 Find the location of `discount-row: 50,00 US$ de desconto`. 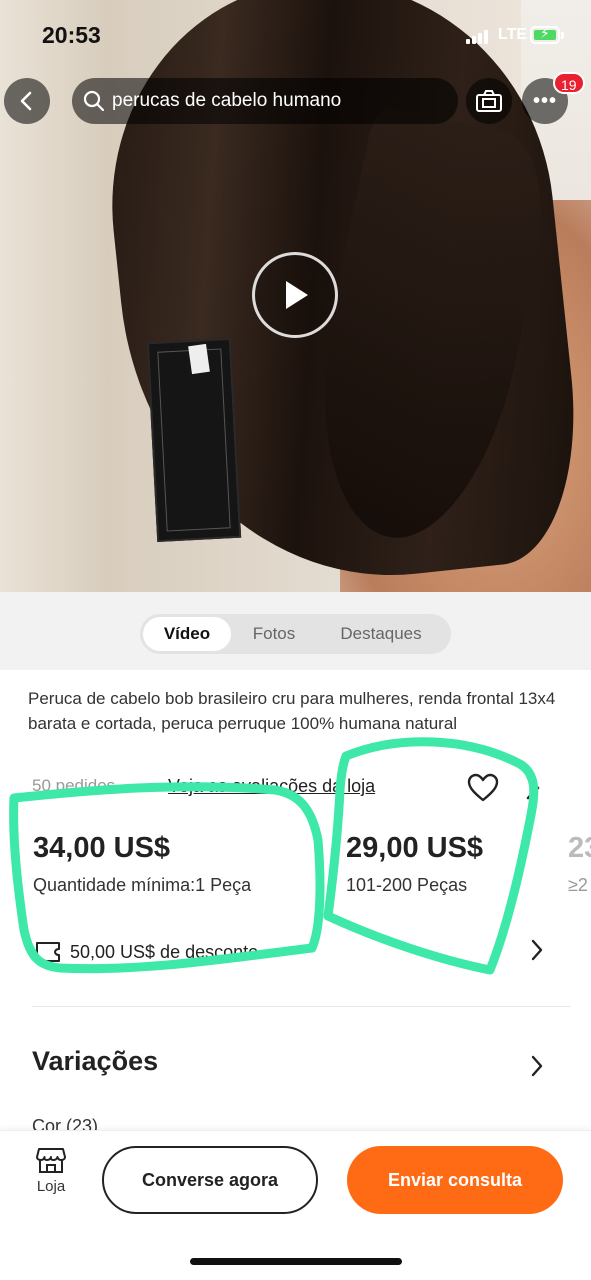

discount-row: 50,00 US$ de desconto is located at coordinates (294, 952).